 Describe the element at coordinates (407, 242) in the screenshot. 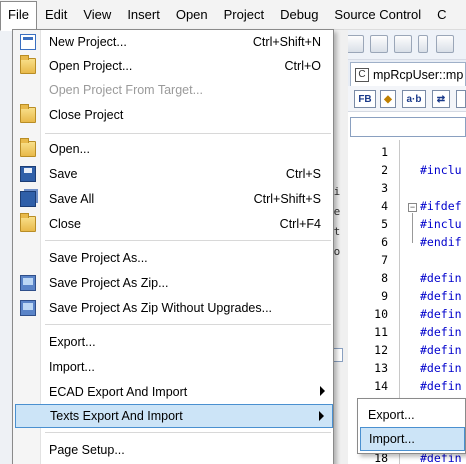

I see `code-line: 6 #endif` at that location.